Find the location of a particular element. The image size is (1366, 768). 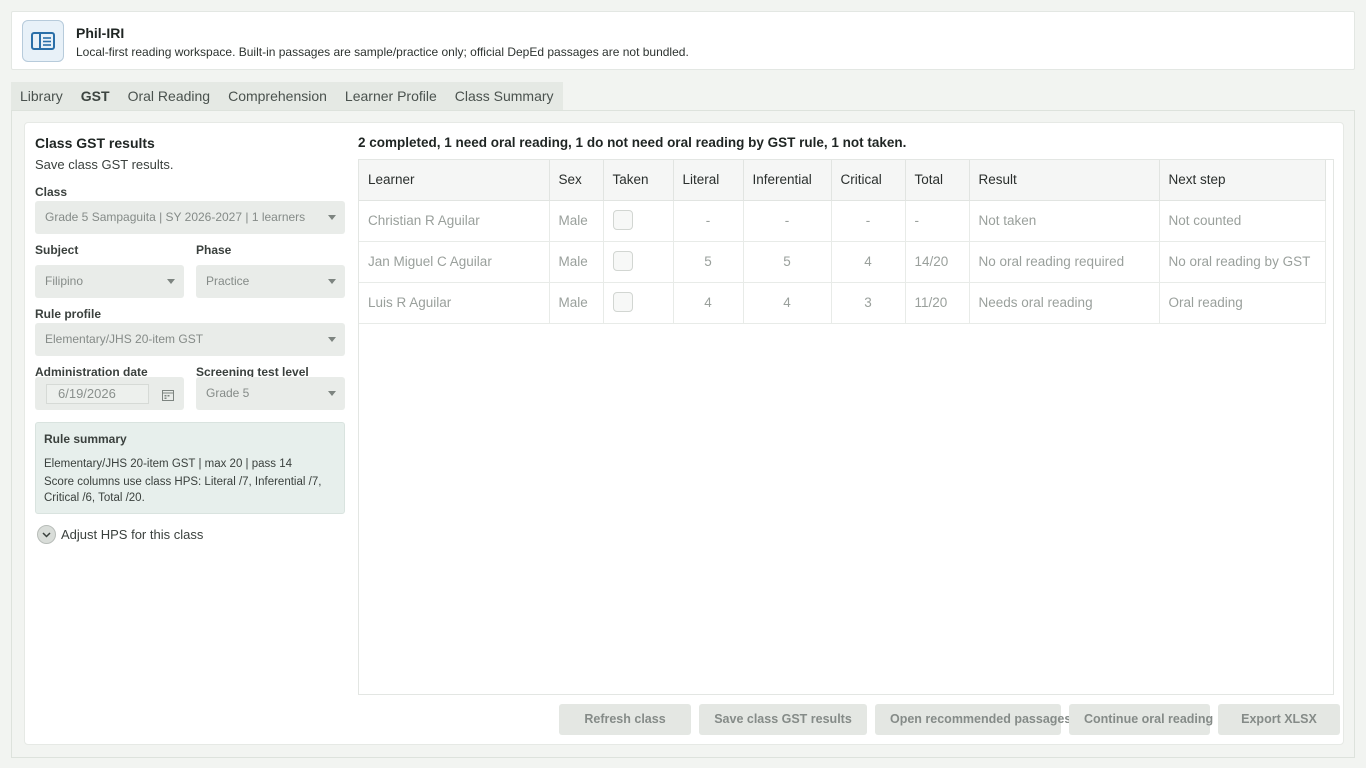

column-header-sex: Sex is located at coordinates (576, 180).